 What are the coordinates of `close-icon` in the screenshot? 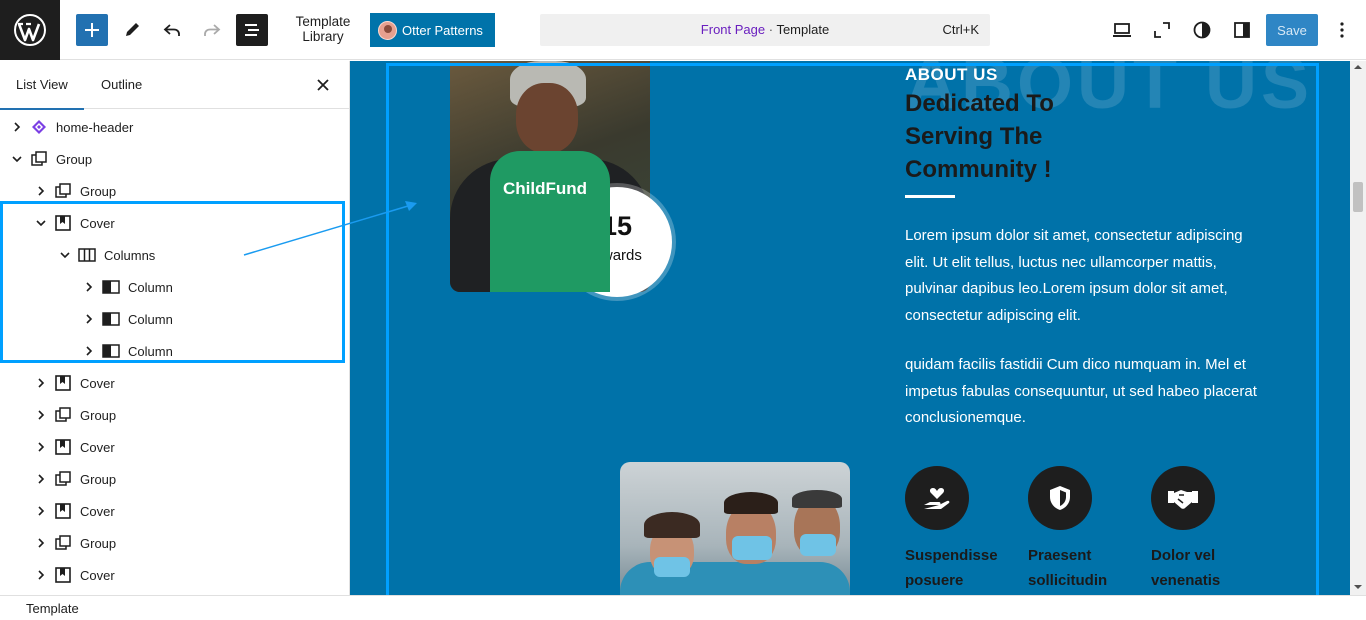 It's located at (323, 85).